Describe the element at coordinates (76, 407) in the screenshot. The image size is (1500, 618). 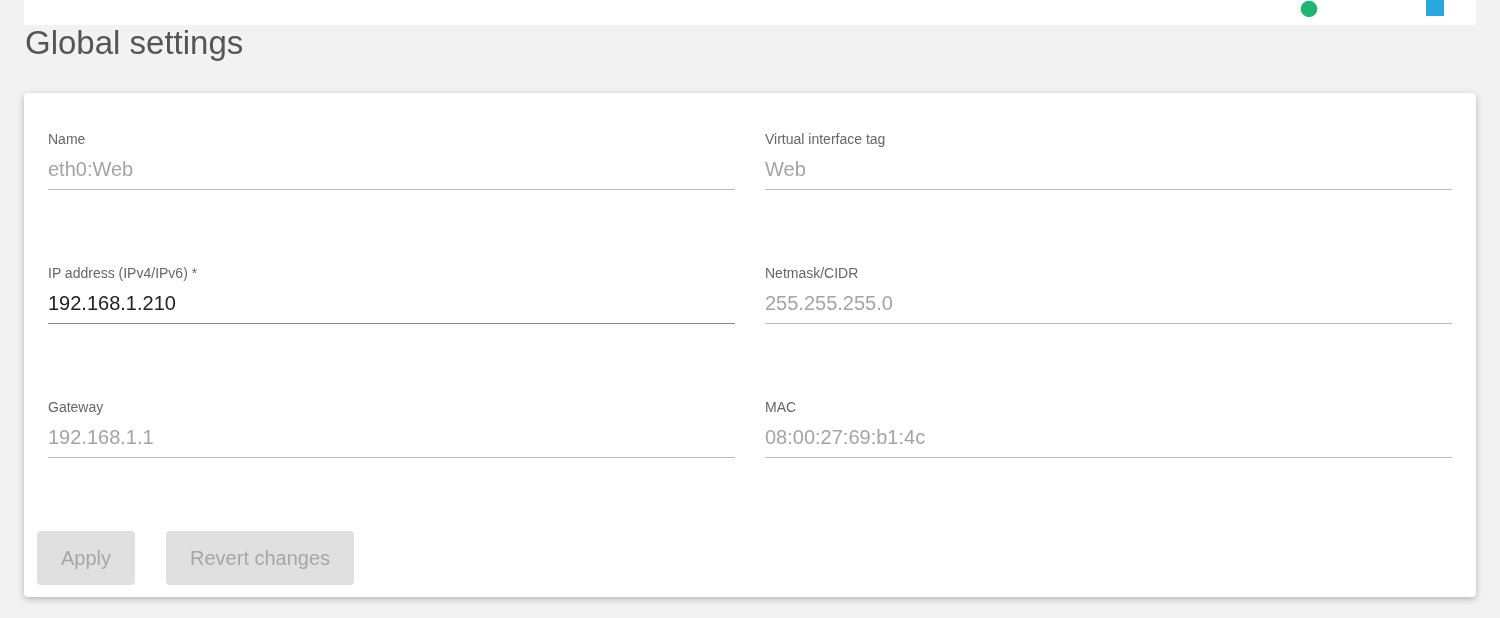
I see `field-label: Gateway` at that location.